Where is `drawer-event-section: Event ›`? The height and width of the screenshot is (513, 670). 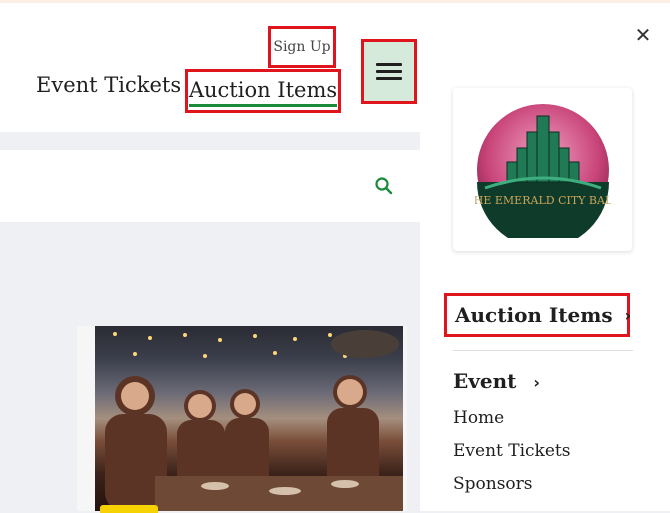
drawer-event-section: Event › is located at coordinates (496, 381).